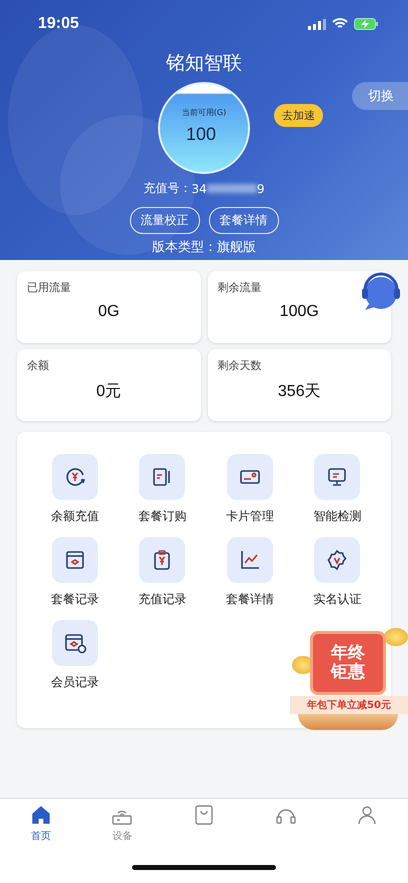  I want to click on stat-value: 0G, so click(109, 312).